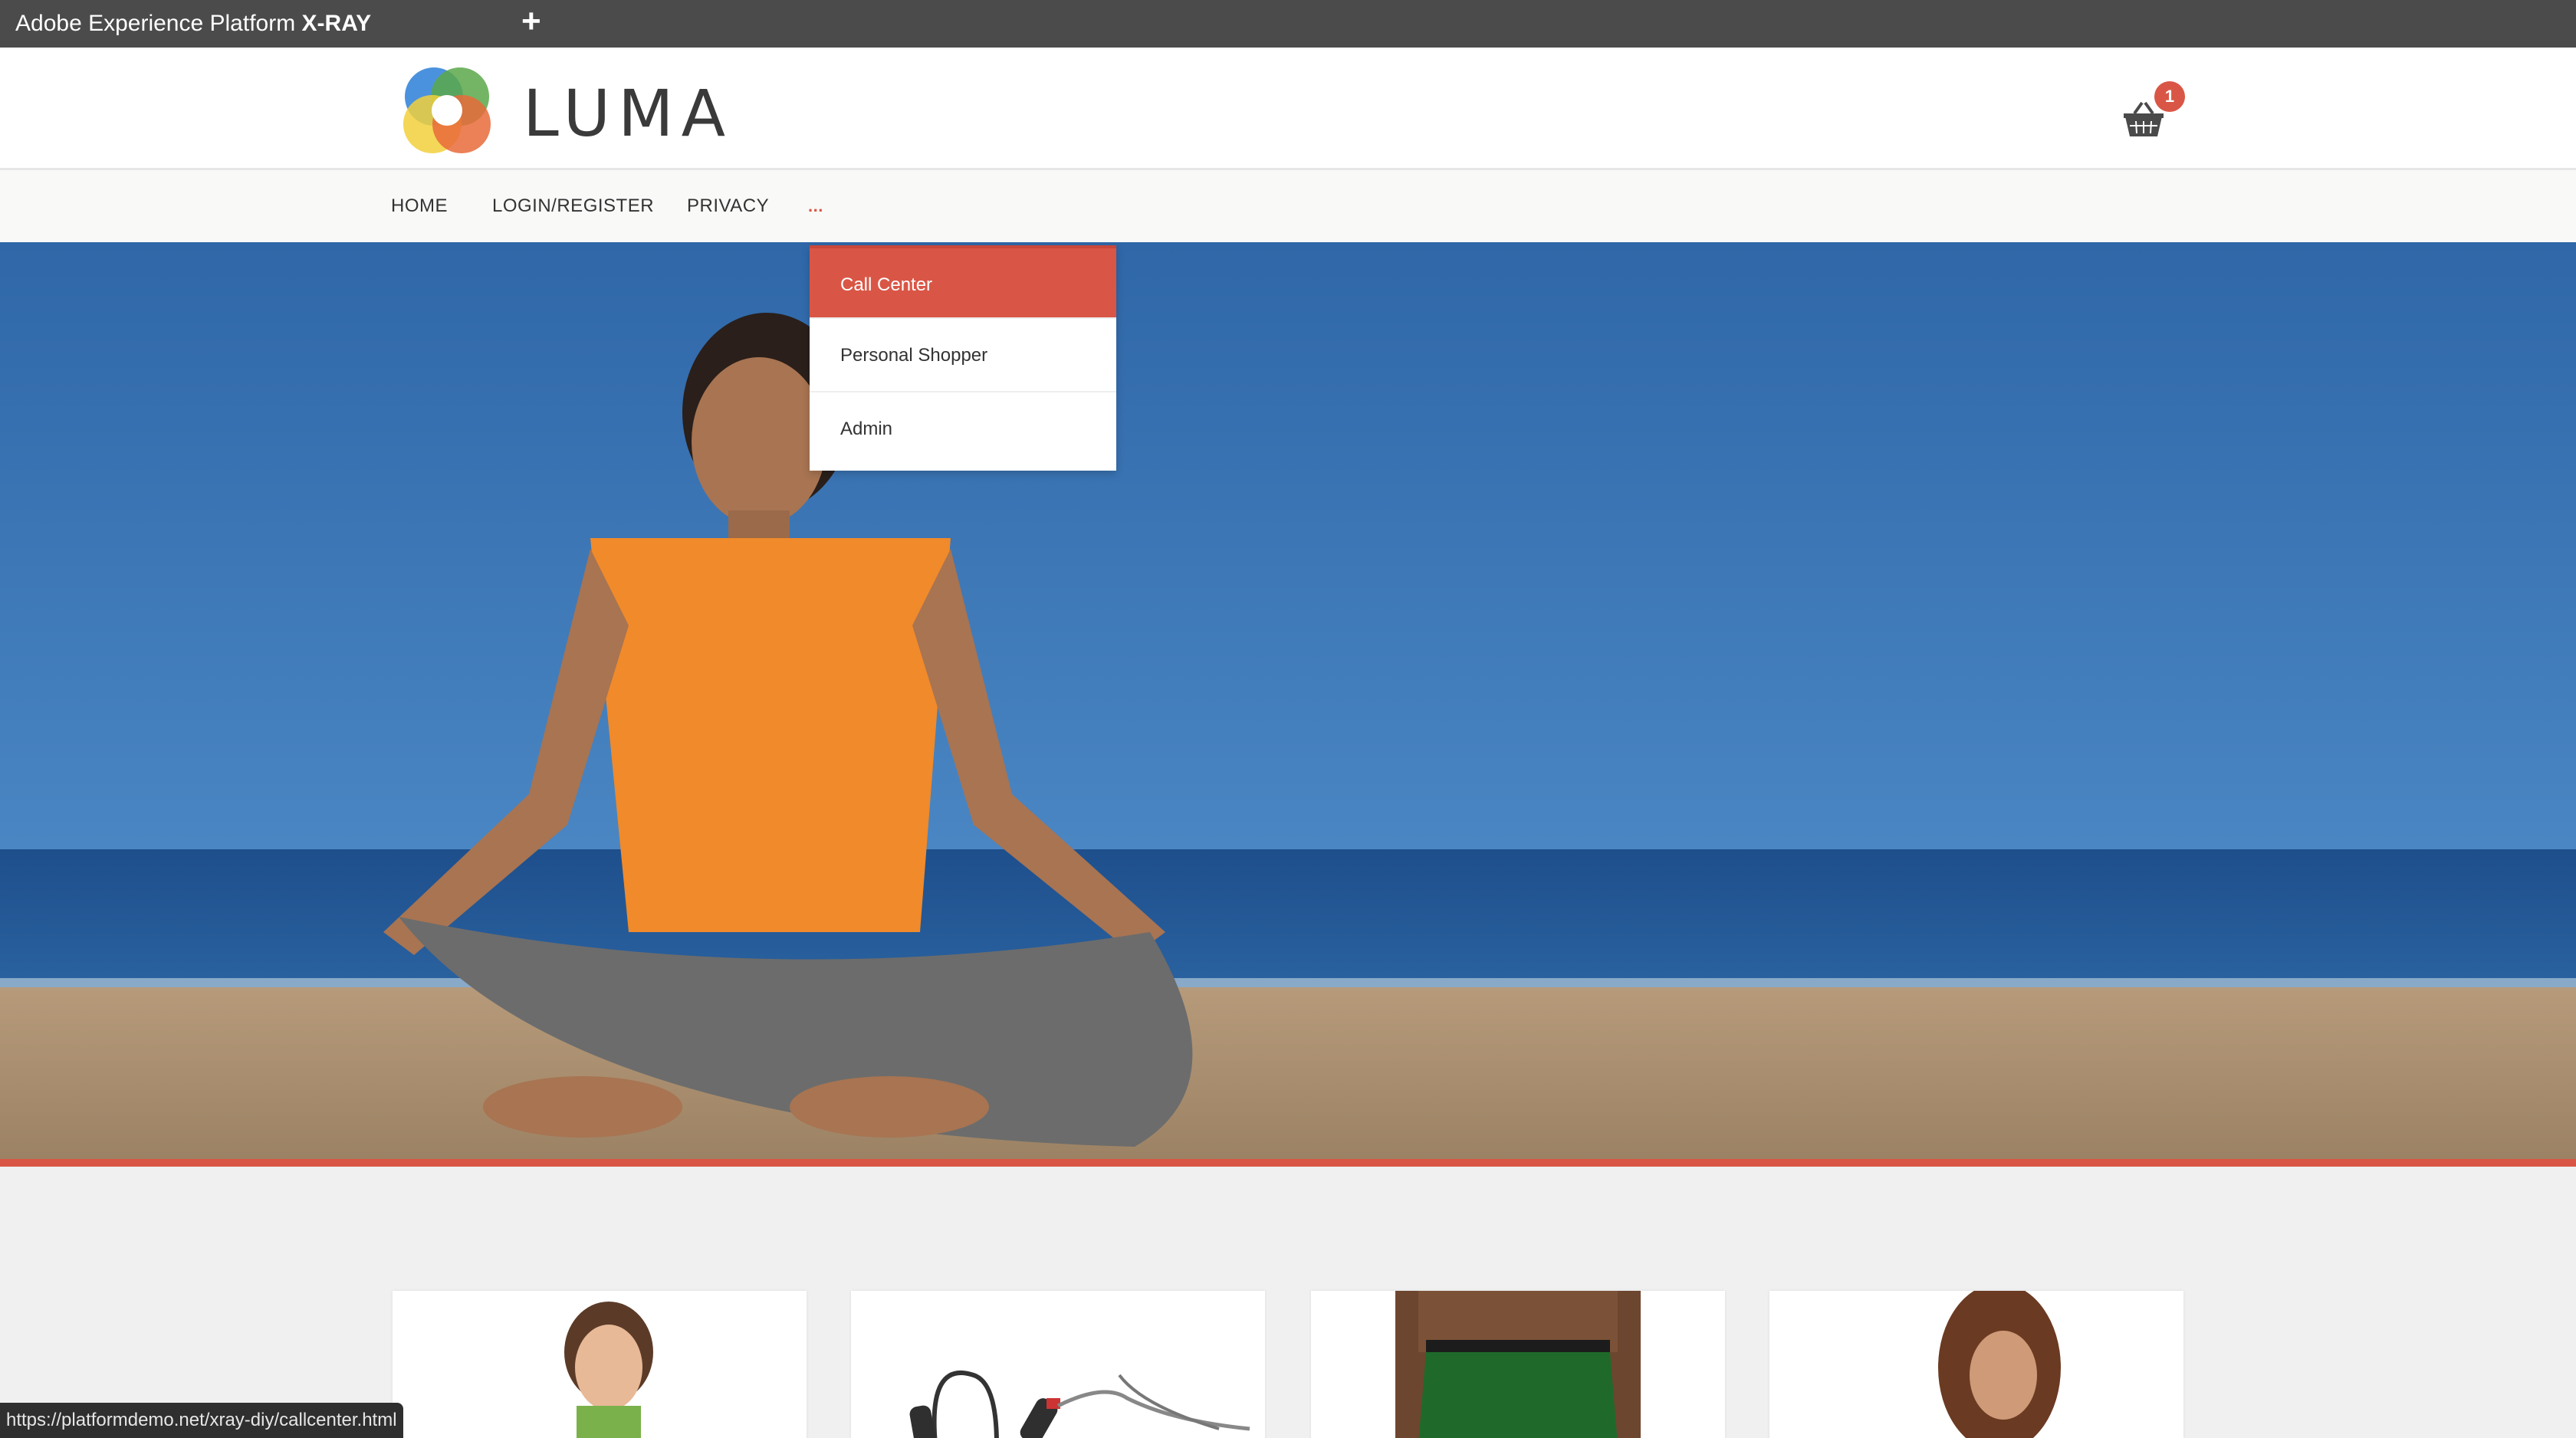 The height and width of the screenshot is (1438, 2576). What do you see at coordinates (728, 206) in the screenshot?
I see `nav-item-privacy: PRIVACY` at bounding box center [728, 206].